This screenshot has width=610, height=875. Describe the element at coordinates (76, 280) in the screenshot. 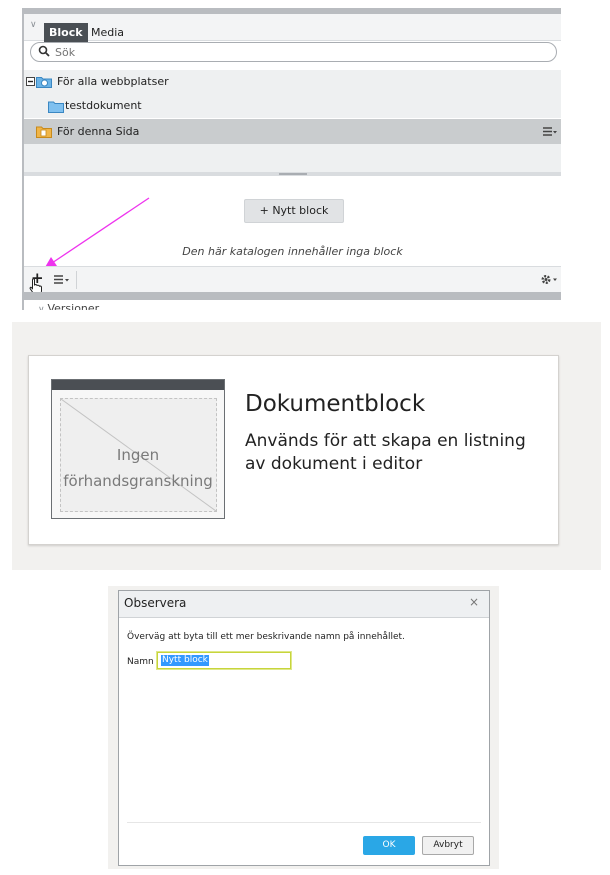

I see `toolbar-divider` at that location.